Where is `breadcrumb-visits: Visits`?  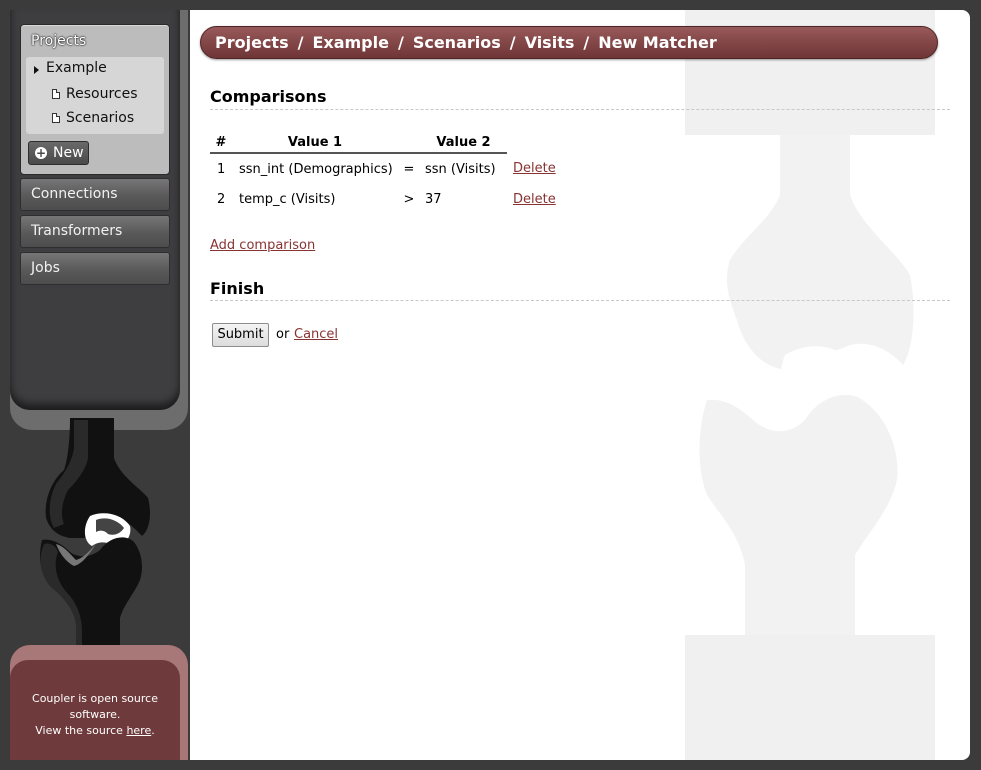
breadcrumb-visits: Visits is located at coordinates (550, 42).